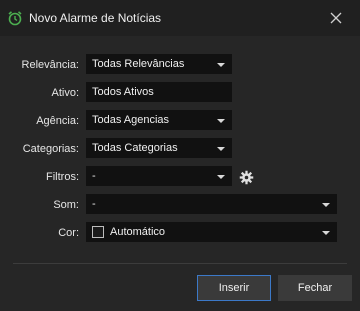 The image size is (360, 311). I want to click on gear-icon, so click(246, 177).